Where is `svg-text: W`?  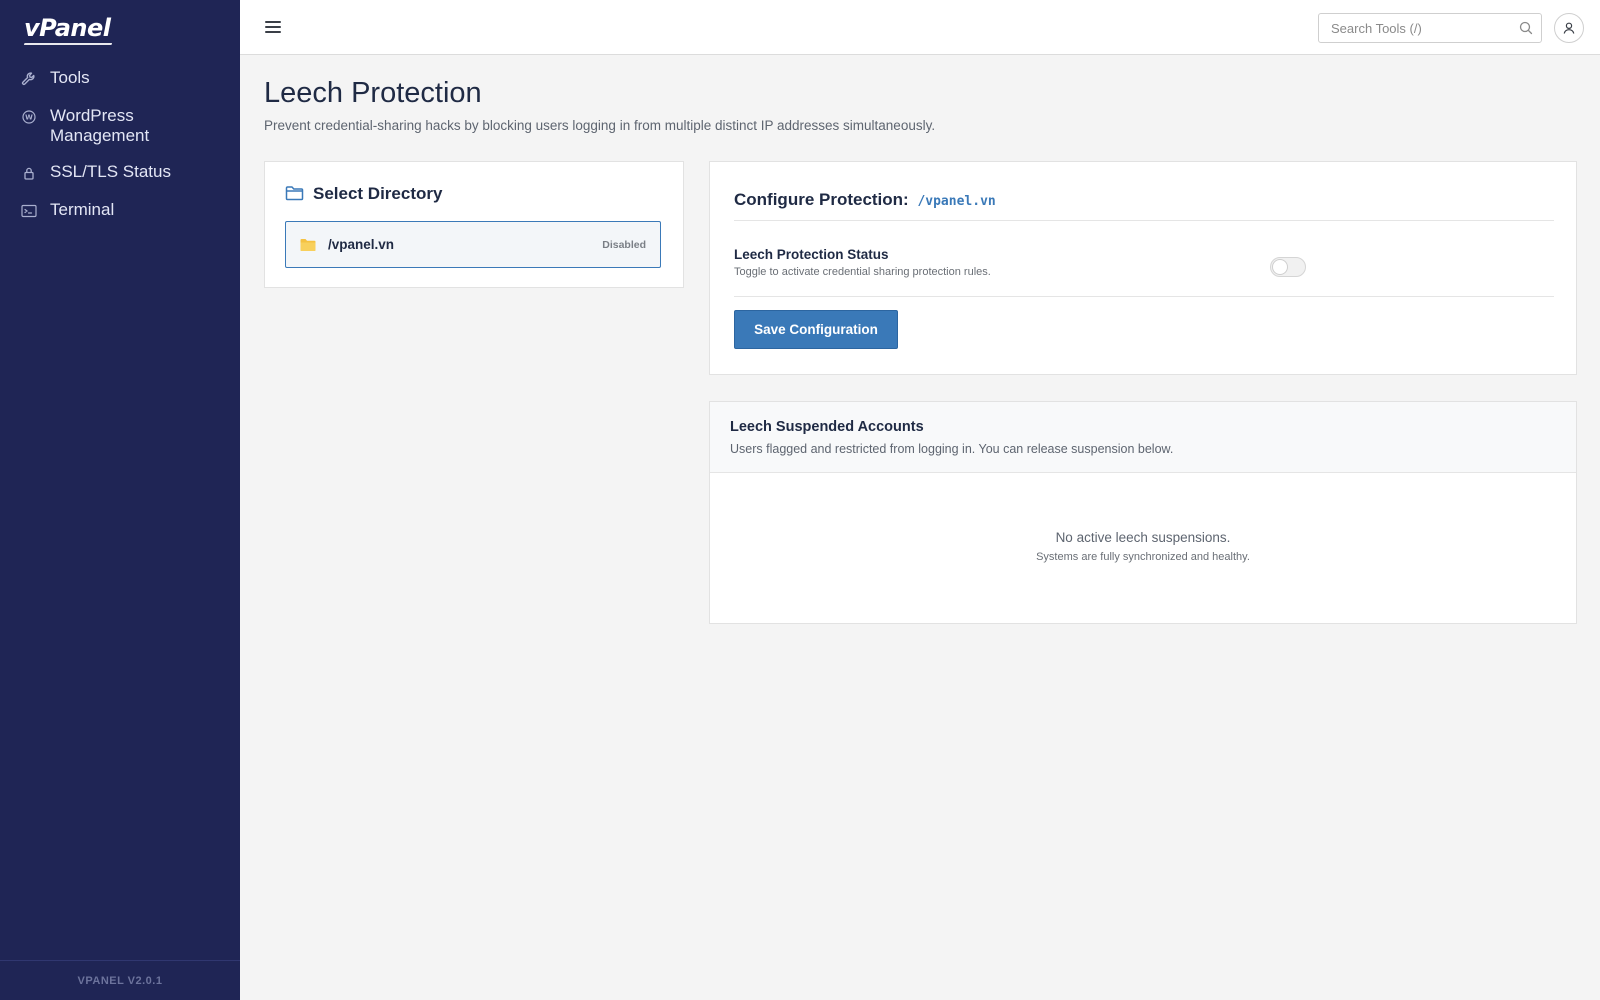 svg-text: W is located at coordinates (29, 118).